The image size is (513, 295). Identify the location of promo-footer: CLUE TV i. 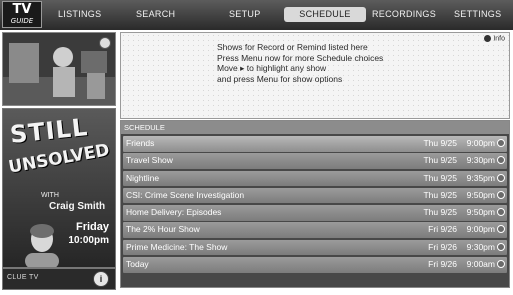
(59, 279).